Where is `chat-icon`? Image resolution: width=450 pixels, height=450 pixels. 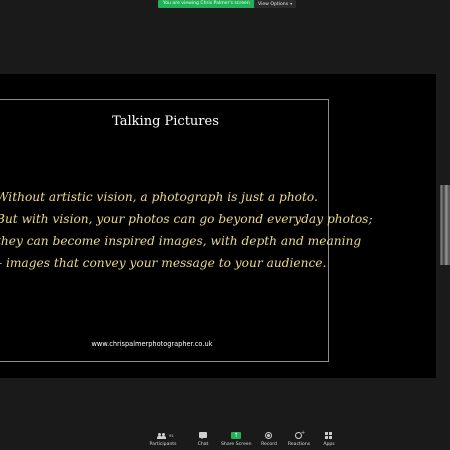 chat-icon is located at coordinates (203, 436).